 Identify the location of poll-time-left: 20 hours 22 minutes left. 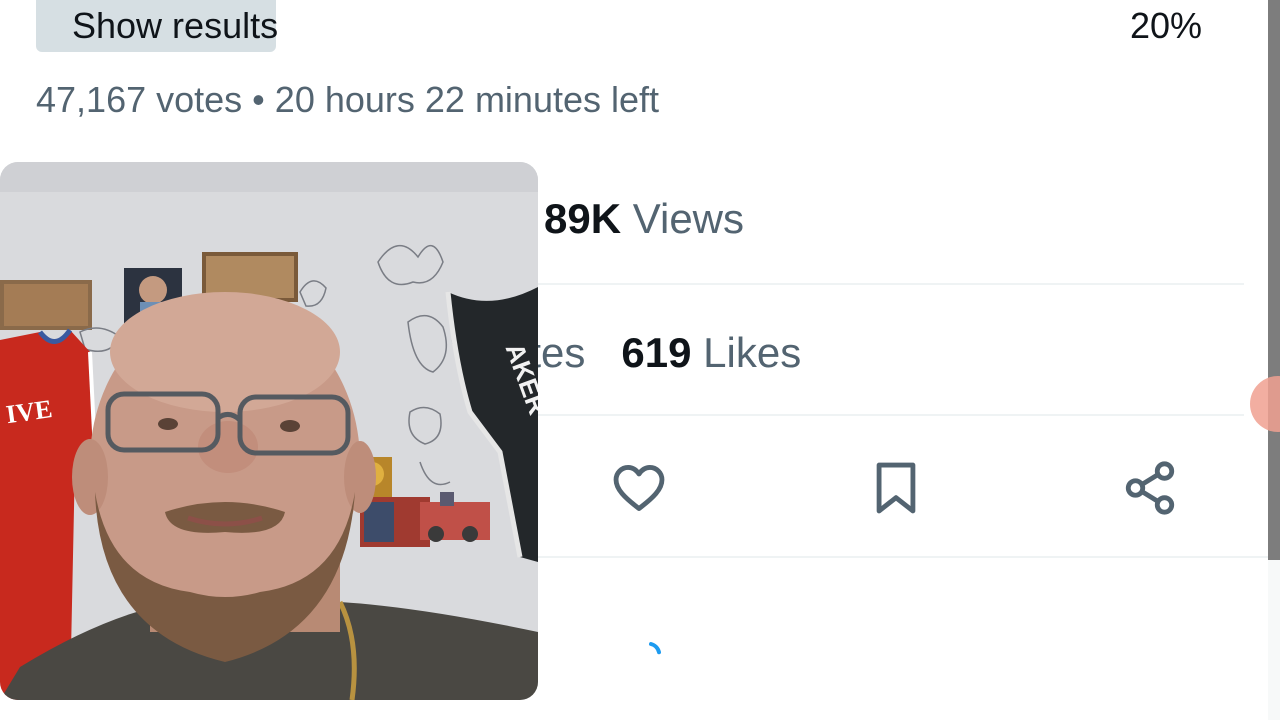
(467, 99).